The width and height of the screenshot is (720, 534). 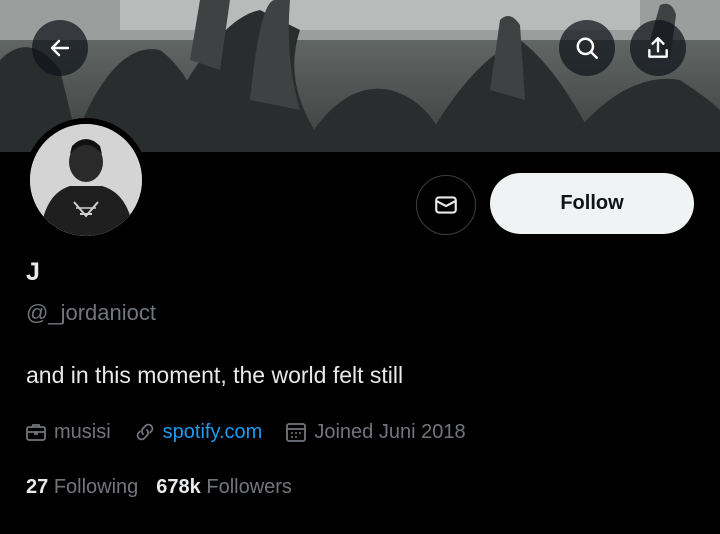 I want to click on profile-meta: musisi spotify.com Joined Juni 2018, so click(x=256, y=432).